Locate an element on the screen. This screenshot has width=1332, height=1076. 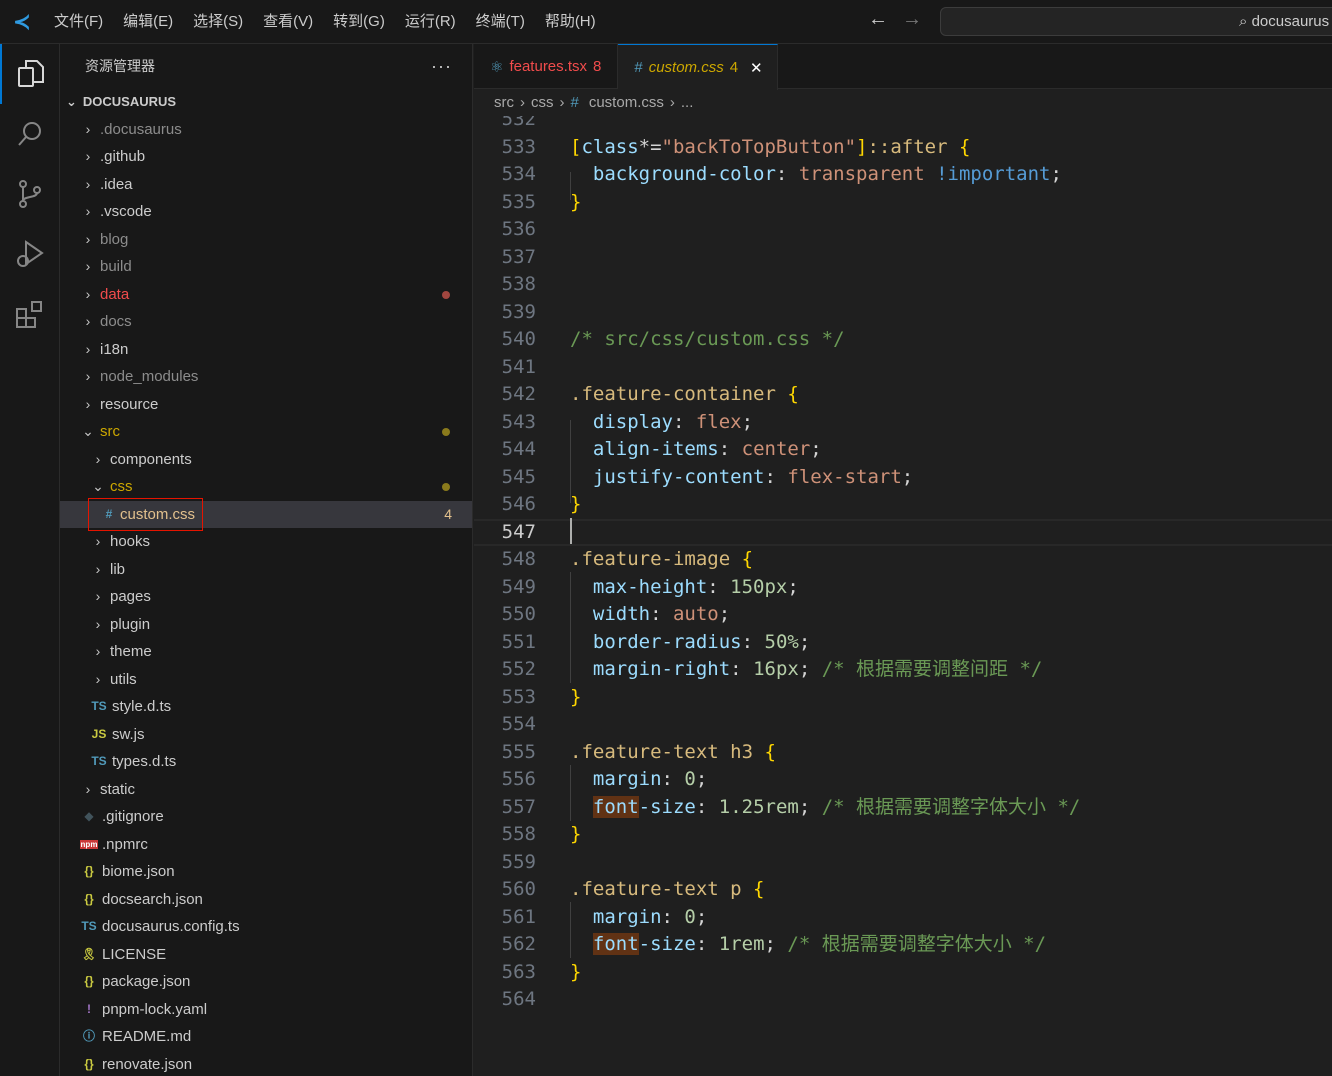
code-token: } is located at coordinates (576, 201).